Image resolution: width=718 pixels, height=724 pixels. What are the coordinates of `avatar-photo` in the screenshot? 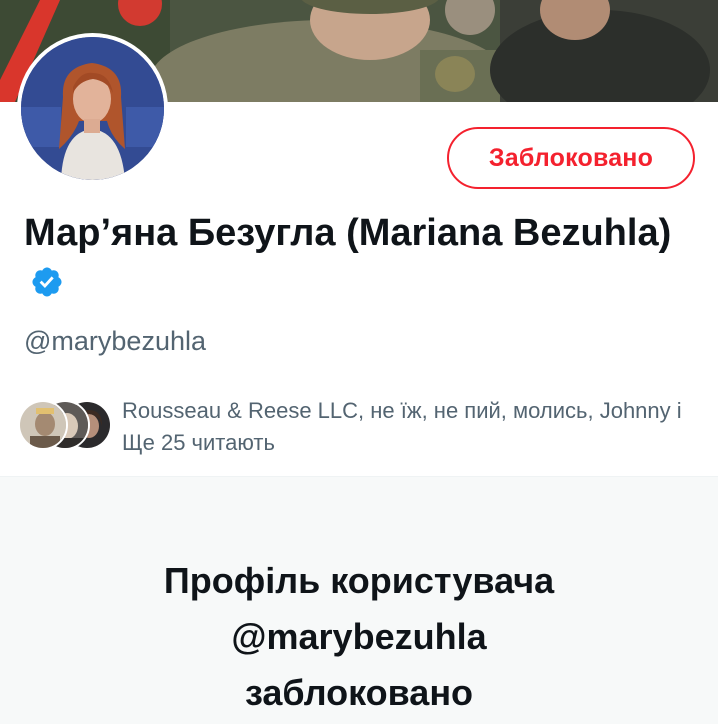 It's located at (92, 108).